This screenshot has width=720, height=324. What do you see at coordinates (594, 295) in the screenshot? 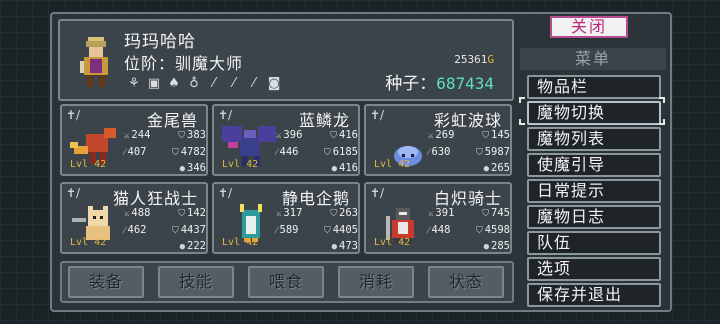
I see `menu-item-save-quit: 保存并退出` at bounding box center [594, 295].